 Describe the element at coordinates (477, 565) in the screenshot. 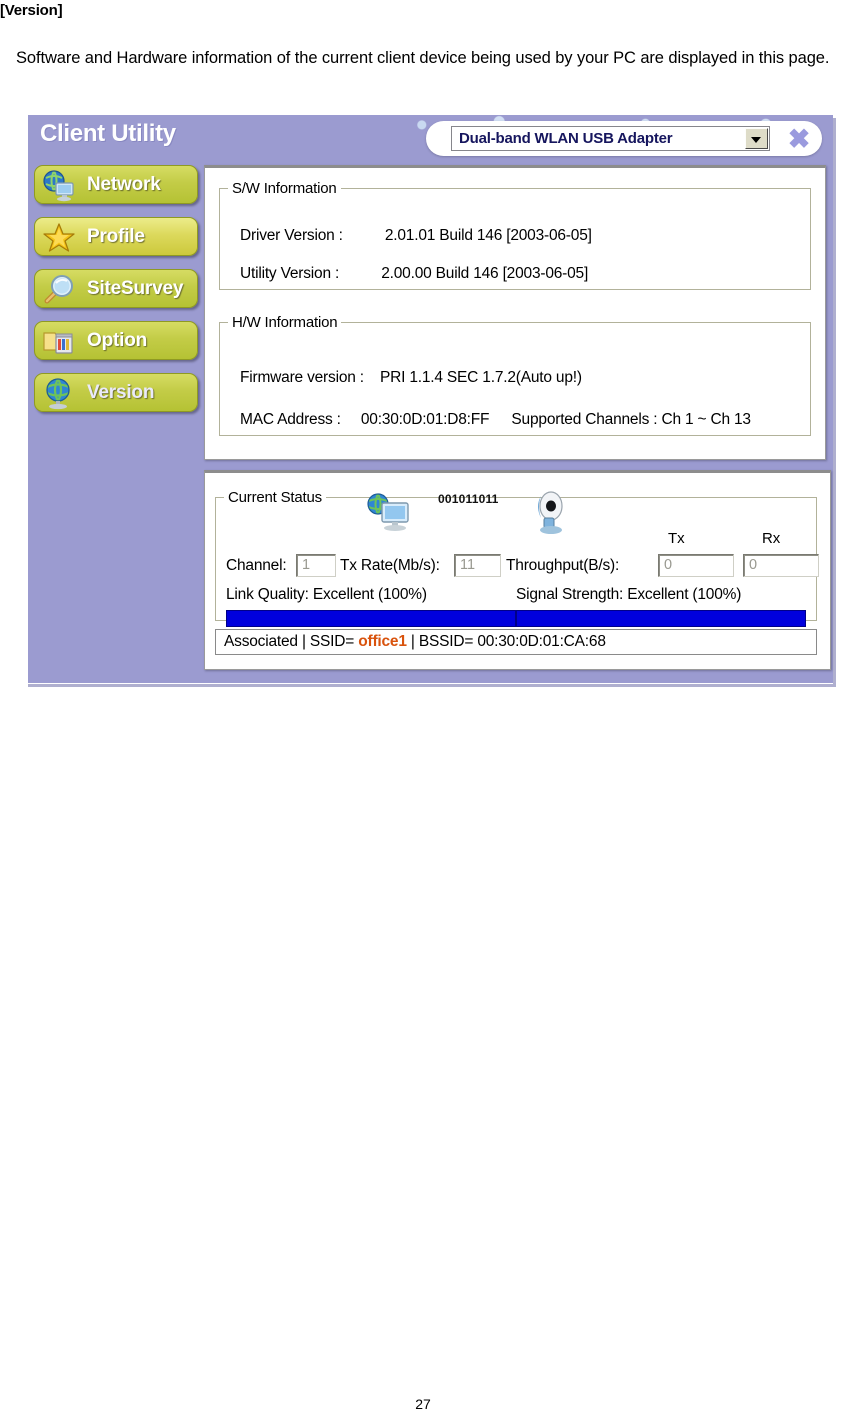

I see `tx-rate-field: 11` at that location.